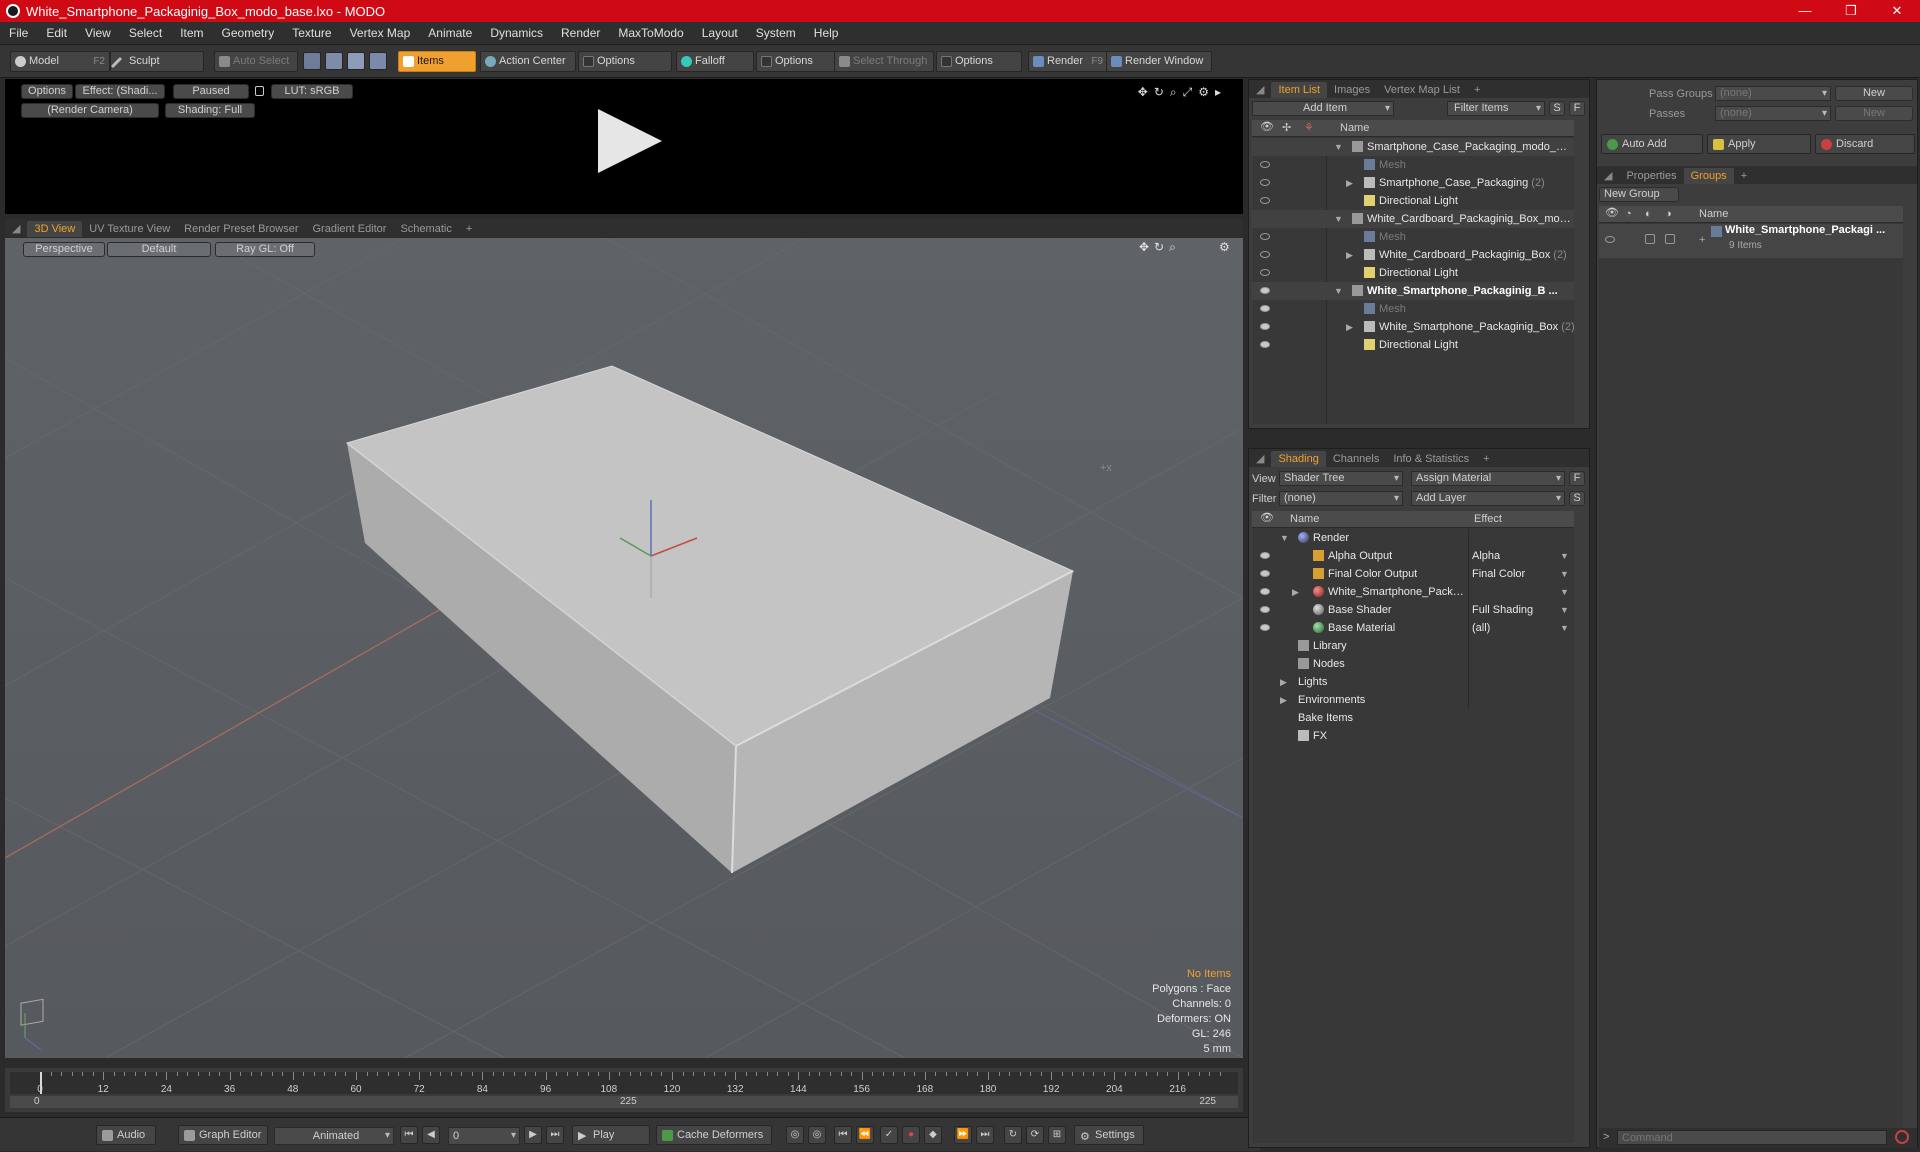 This screenshot has height=1152, width=1920. Describe the element at coordinates (1159, 61) in the screenshot. I see `render-window-button: Render Window` at that location.